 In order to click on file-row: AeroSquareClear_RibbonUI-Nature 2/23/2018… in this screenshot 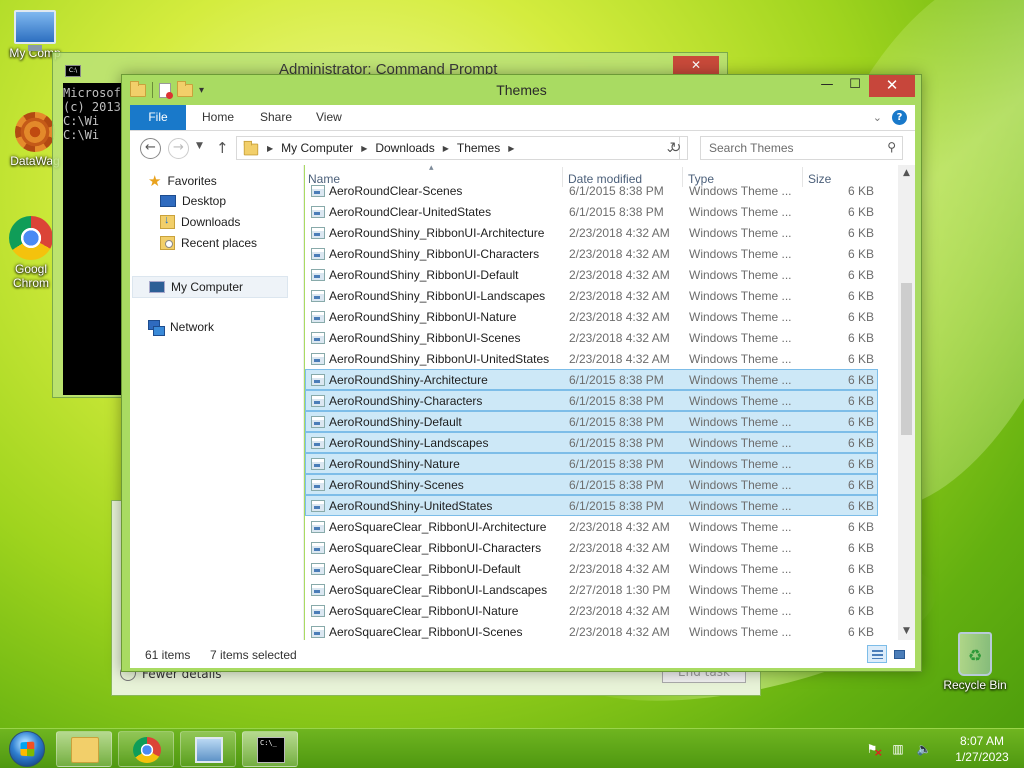, I will do `click(591, 610)`.